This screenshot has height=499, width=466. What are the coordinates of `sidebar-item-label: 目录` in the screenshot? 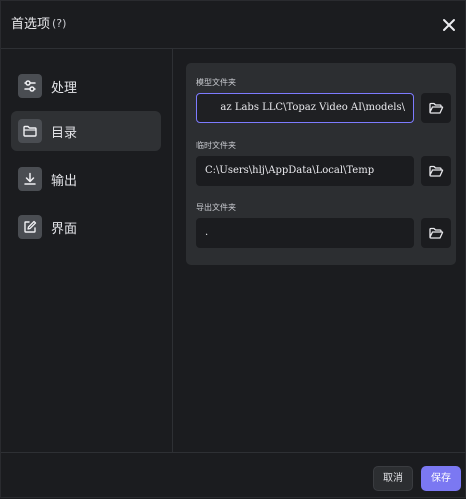 It's located at (64, 133).